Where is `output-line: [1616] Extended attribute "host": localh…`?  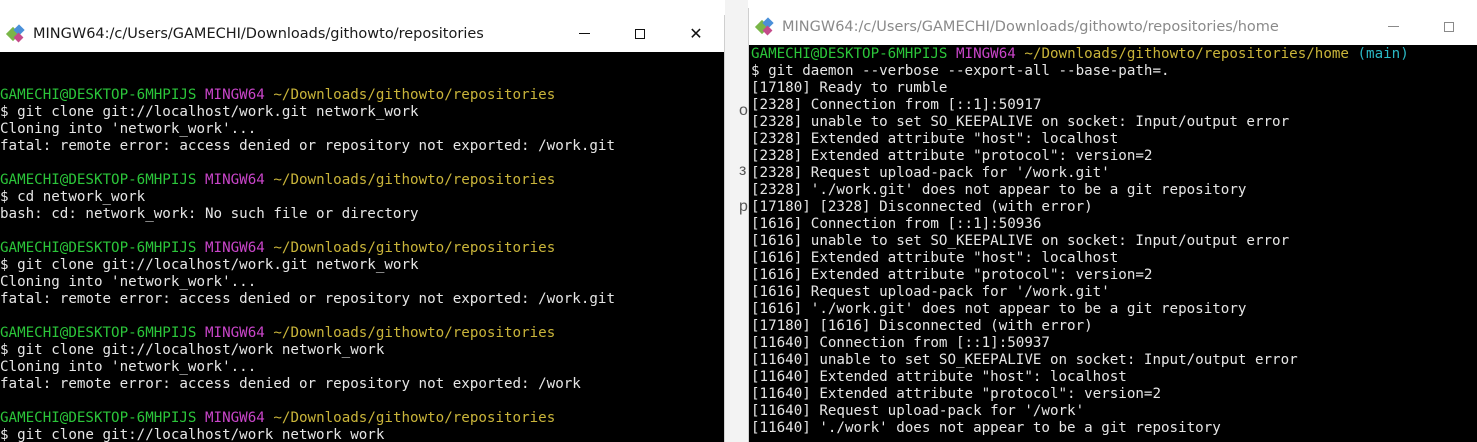 output-line: [1616] Extended attribute "host": localh… is located at coordinates (935, 258).